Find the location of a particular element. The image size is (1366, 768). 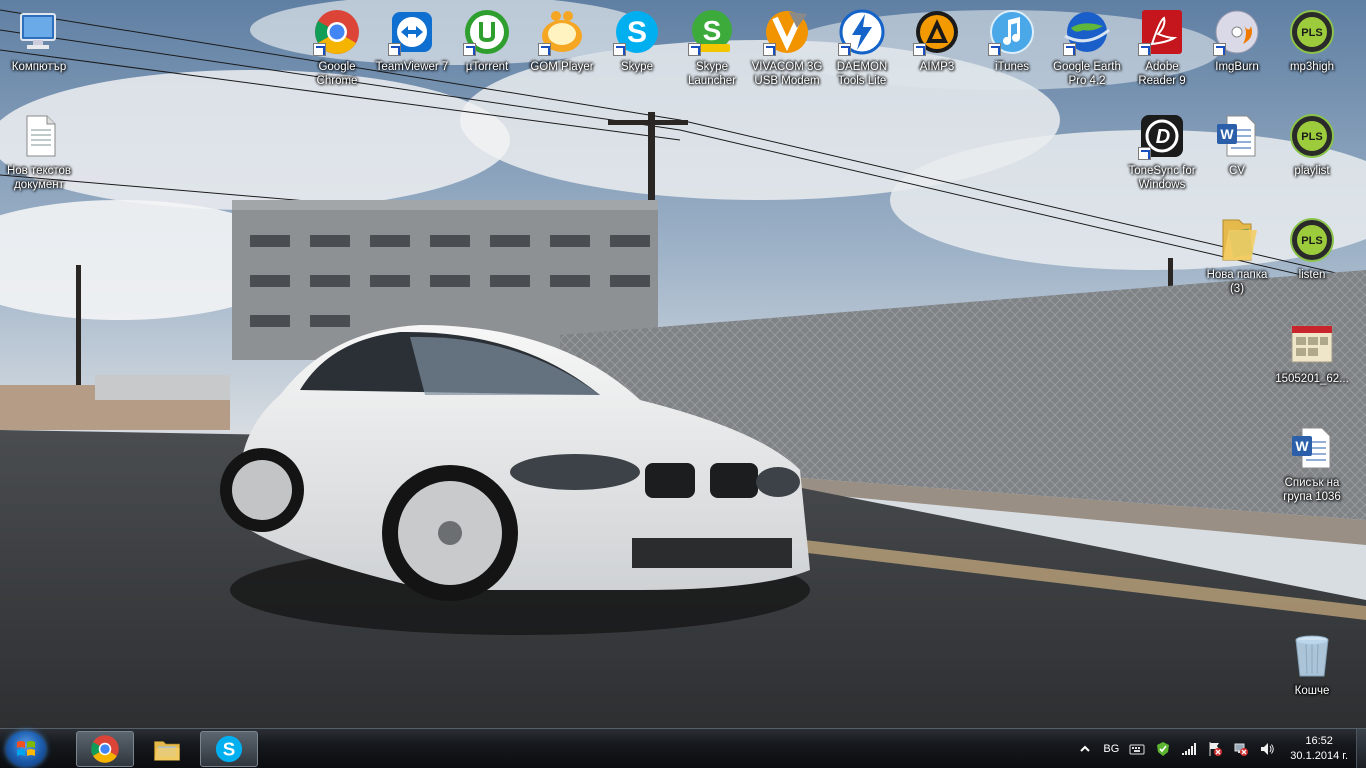

language-indicator: BG is located at coordinates (1111, 749).